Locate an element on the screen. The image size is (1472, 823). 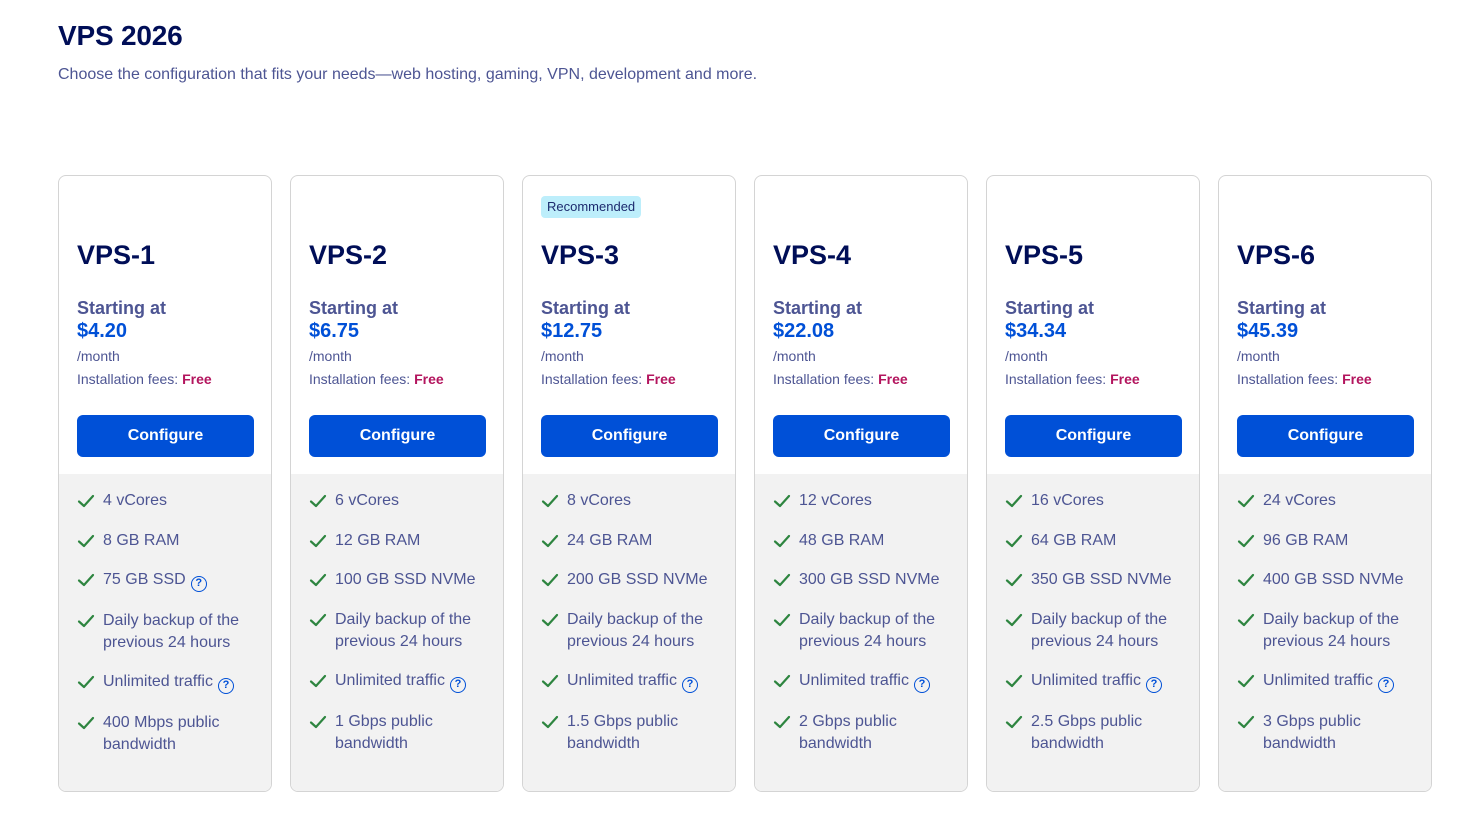
feature-item: 200 GB SSD NVMe is located at coordinates (629, 580).